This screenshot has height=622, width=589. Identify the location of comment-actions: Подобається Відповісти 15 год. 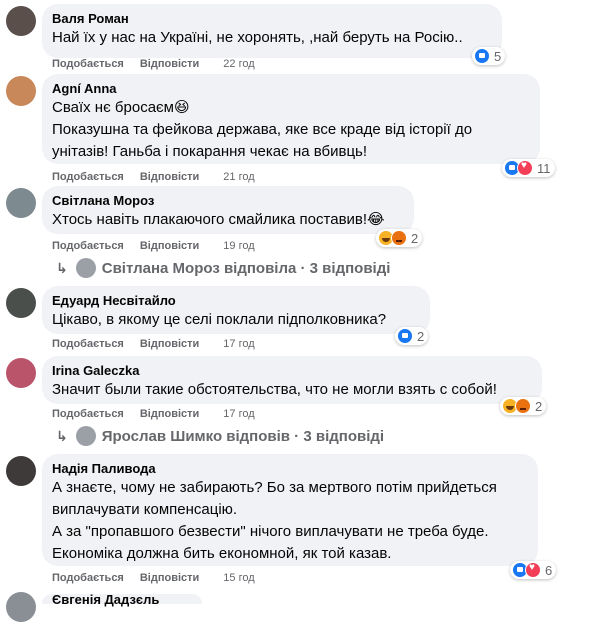
(161, 578).